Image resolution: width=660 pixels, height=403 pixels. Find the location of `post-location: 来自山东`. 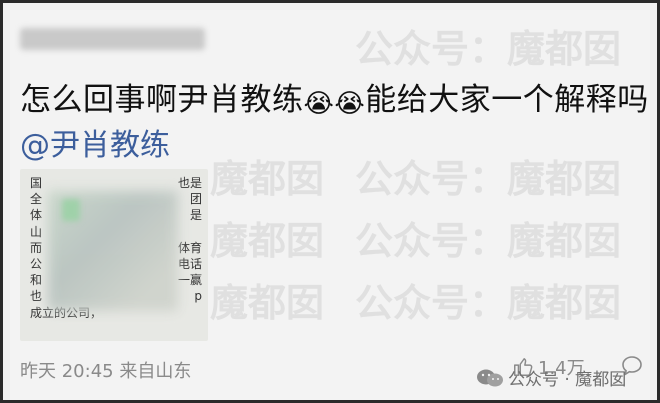

post-location: 来自山东 is located at coordinates (155, 371).